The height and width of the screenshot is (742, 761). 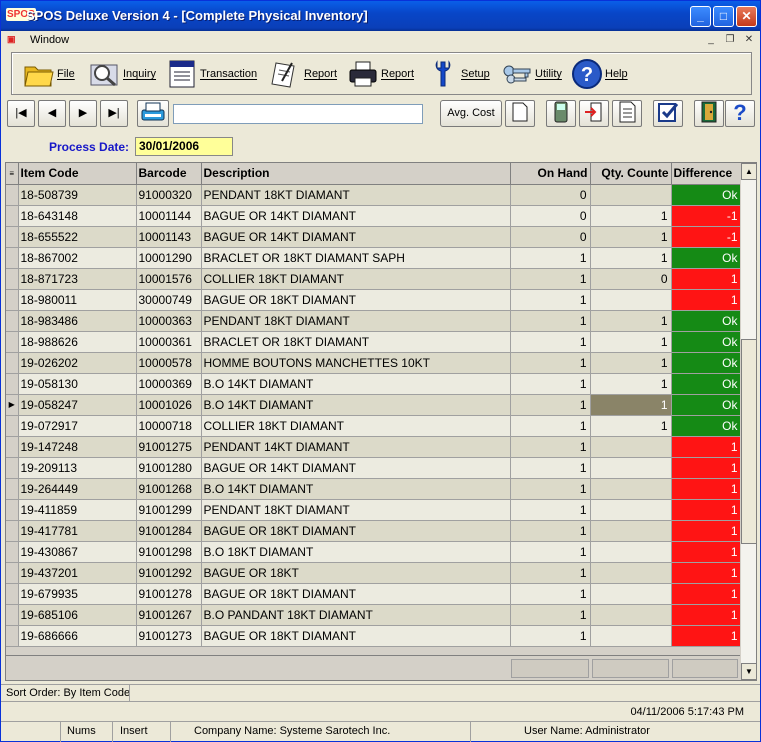 What do you see at coordinates (458, 74) in the screenshot?
I see `toolbar-setup-button: Setup` at bounding box center [458, 74].